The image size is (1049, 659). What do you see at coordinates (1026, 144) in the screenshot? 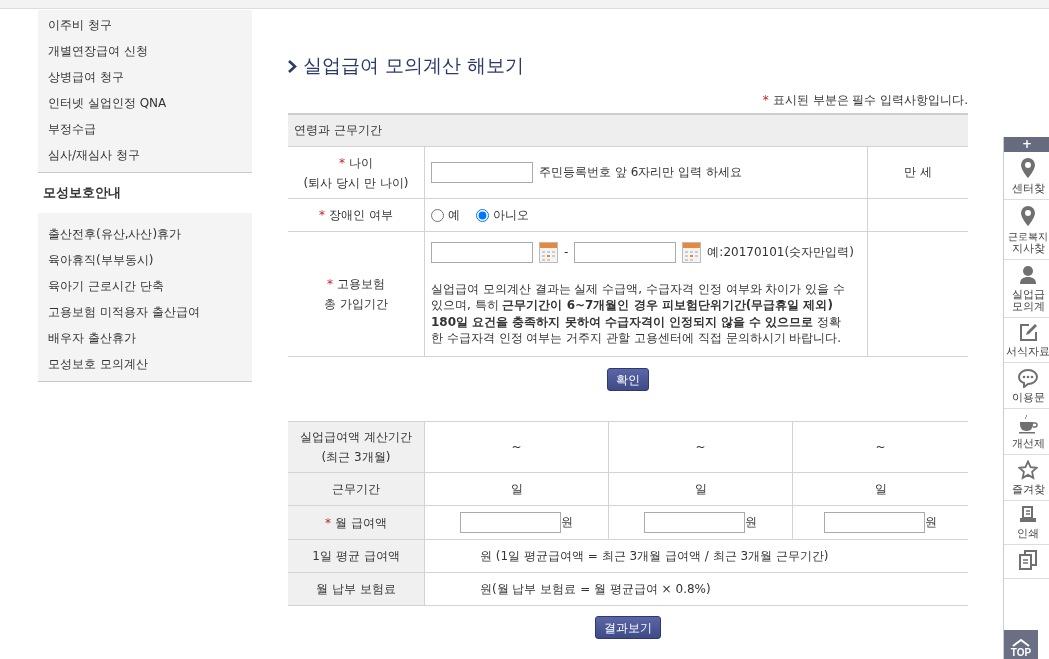
I see `expand-toggle: +` at bounding box center [1026, 144].